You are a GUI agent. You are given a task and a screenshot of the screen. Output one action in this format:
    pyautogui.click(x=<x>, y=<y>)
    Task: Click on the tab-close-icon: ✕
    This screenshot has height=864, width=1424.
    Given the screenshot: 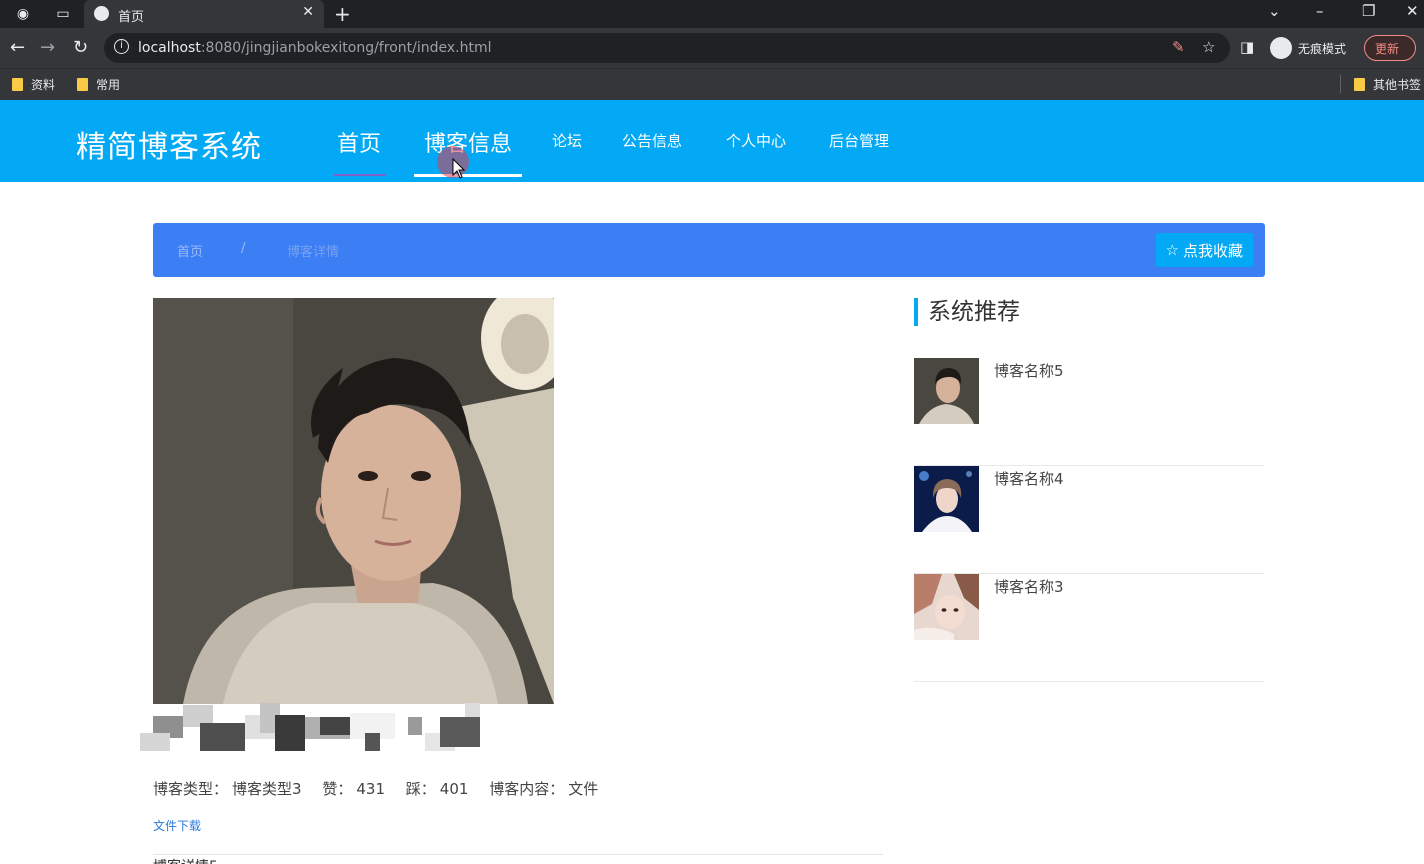 What is the action you would take?
    pyautogui.click(x=308, y=12)
    